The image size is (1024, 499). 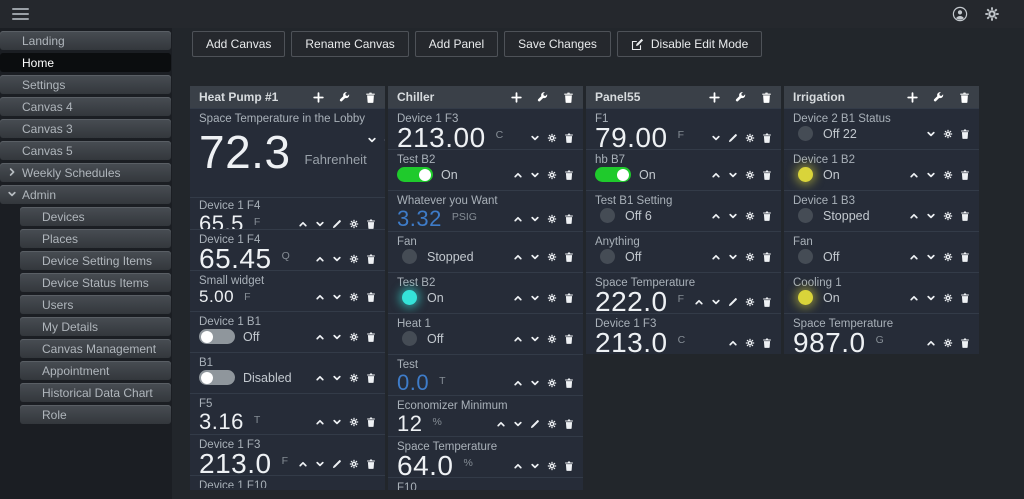 I want to click on sidebar-item-settings: Settings, so click(x=85, y=84).